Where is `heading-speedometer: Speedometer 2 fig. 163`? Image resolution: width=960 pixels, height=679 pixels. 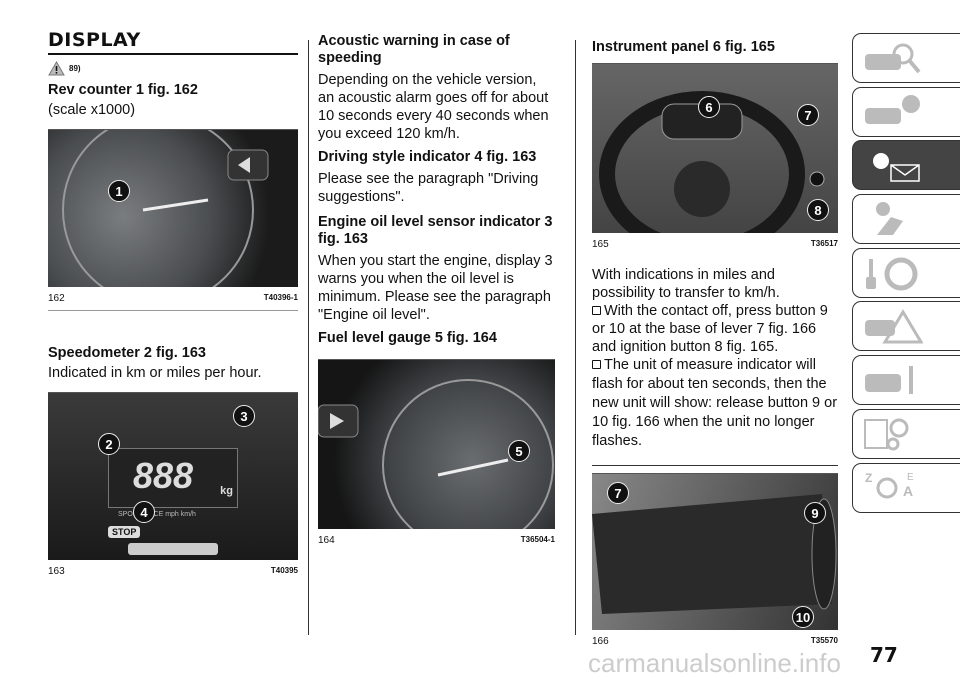
heading-speedometer: Speedometer 2 fig. 163 is located at coordinates (127, 353).